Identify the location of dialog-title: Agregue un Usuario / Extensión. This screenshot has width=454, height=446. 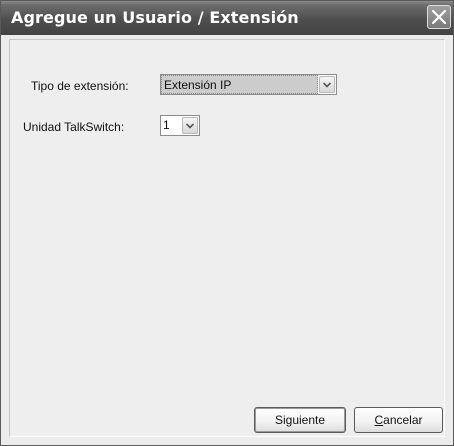
(155, 17).